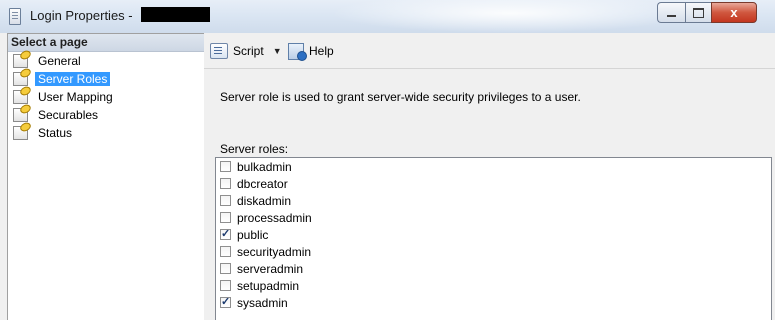  What do you see at coordinates (274, 217) in the screenshot?
I see `role-label: processadmin` at bounding box center [274, 217].